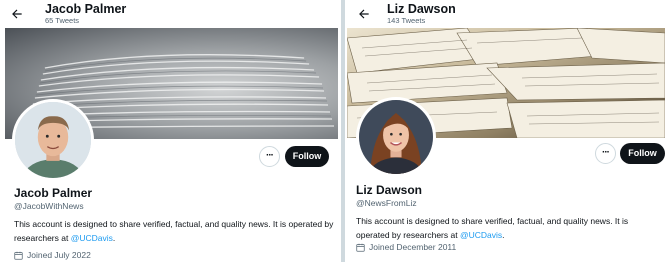  Describe the element at coordinates (53, 193) in the screenshot. I see `display-name: Jacob Palmer` at that location.